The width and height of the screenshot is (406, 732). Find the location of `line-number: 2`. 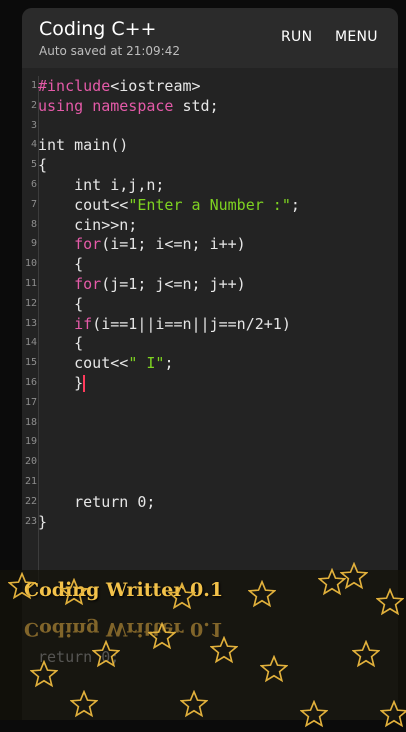

line-number: 2 is located at coordinates (33, 105).